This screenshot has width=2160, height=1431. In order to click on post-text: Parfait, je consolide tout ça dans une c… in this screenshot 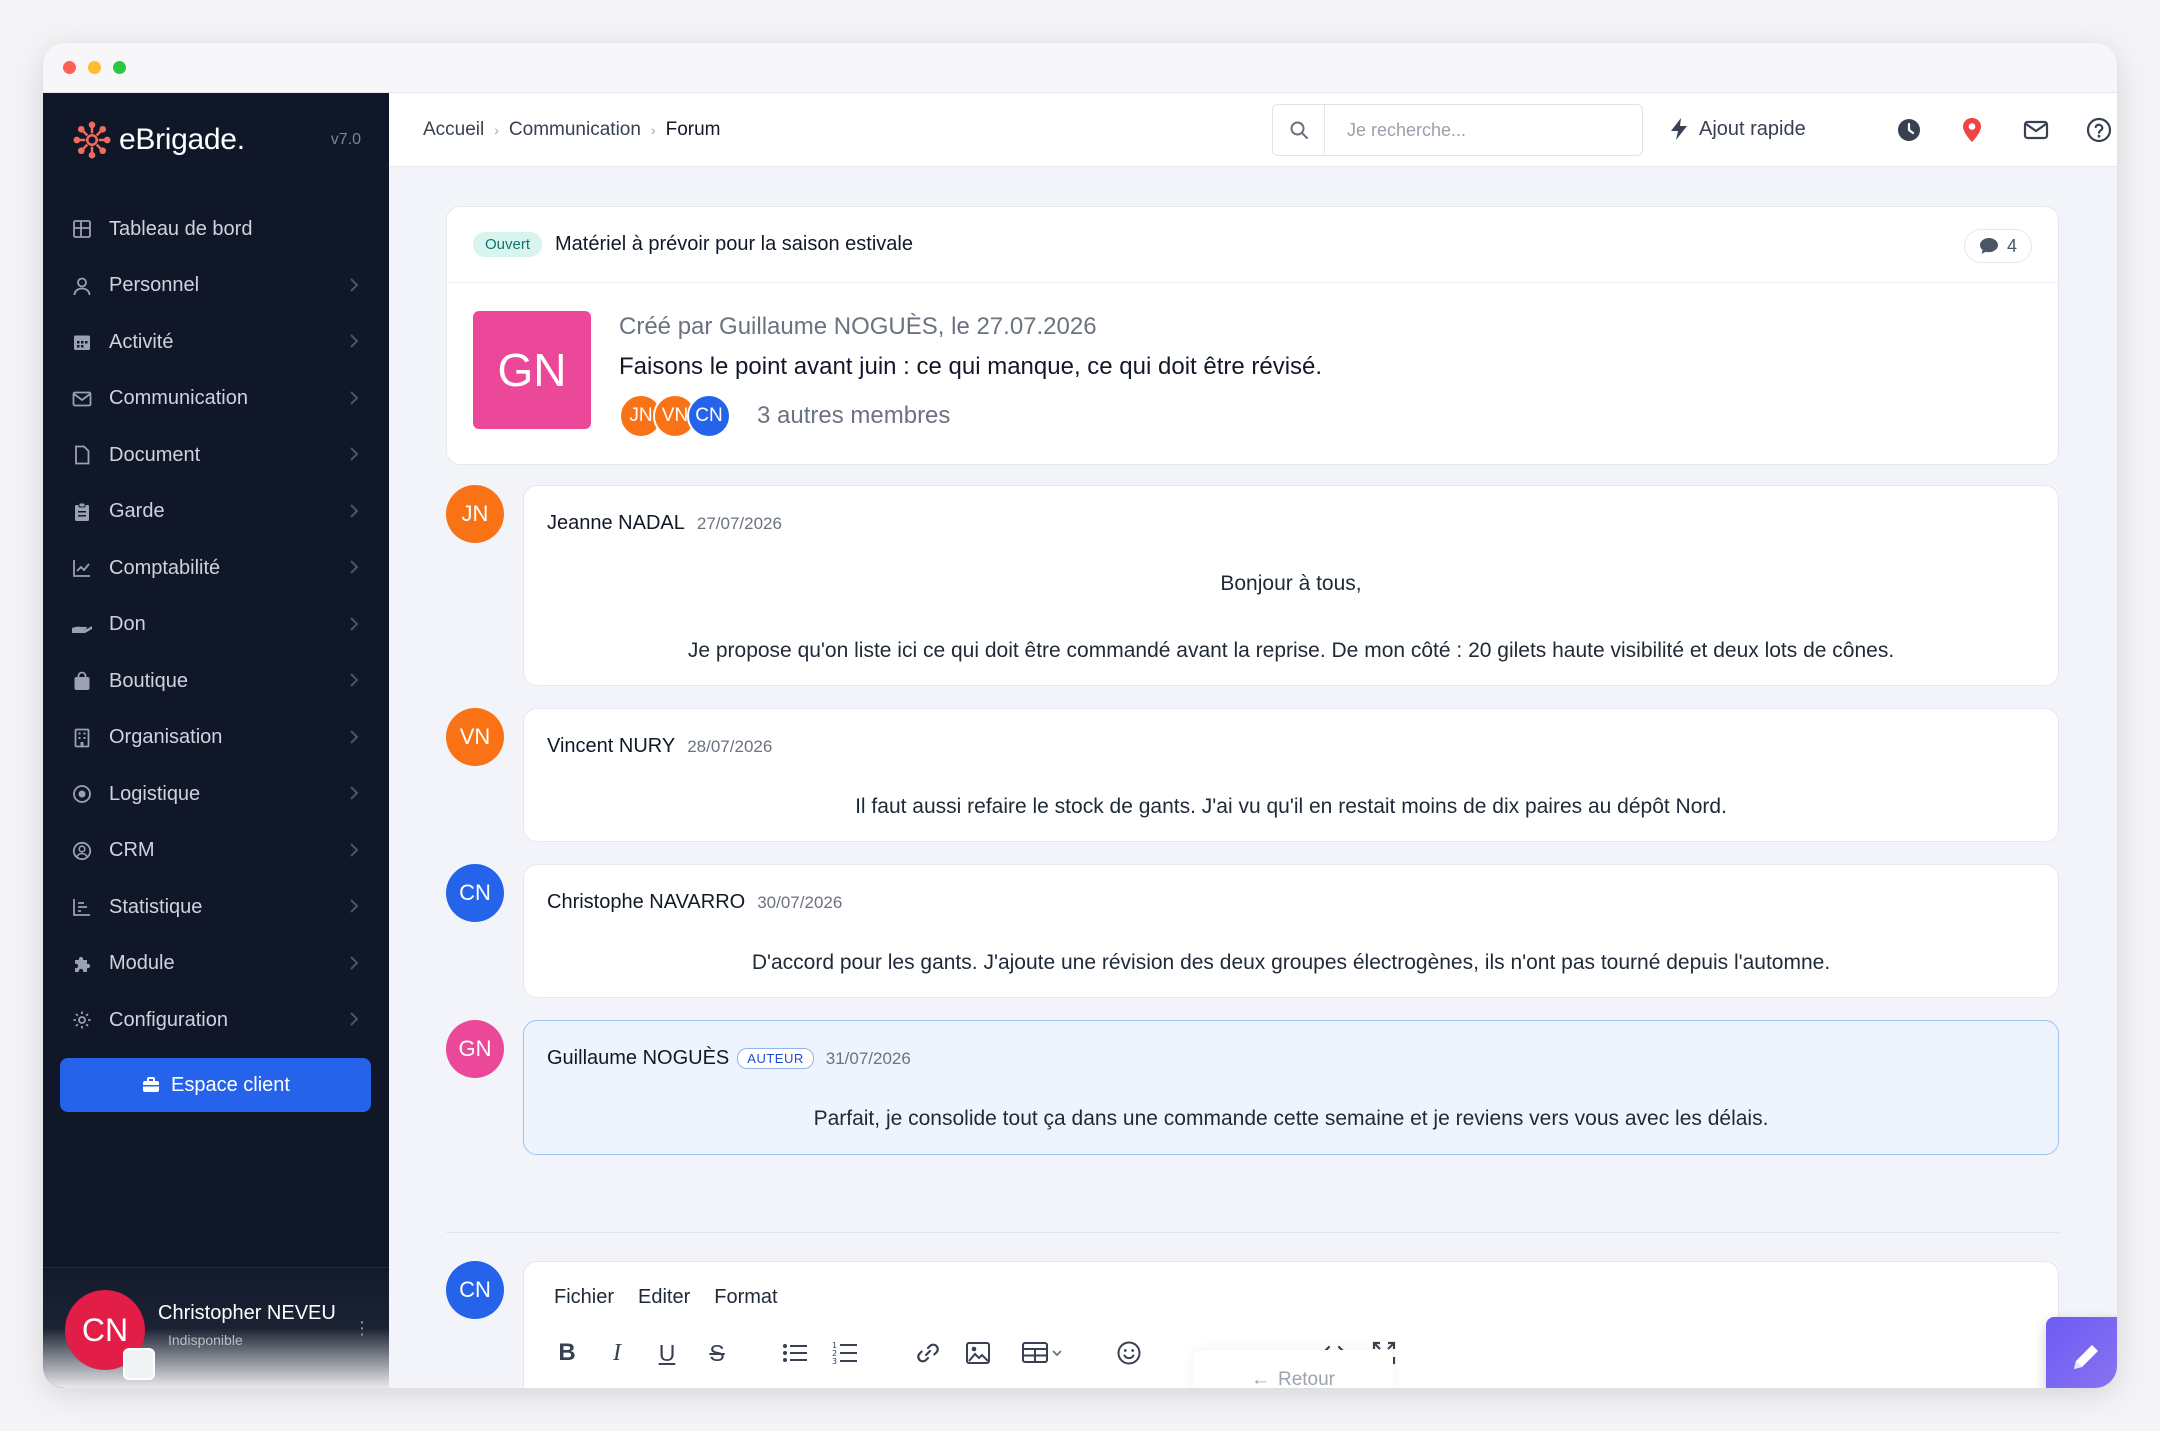, I will do `click(1291, 1118)`.